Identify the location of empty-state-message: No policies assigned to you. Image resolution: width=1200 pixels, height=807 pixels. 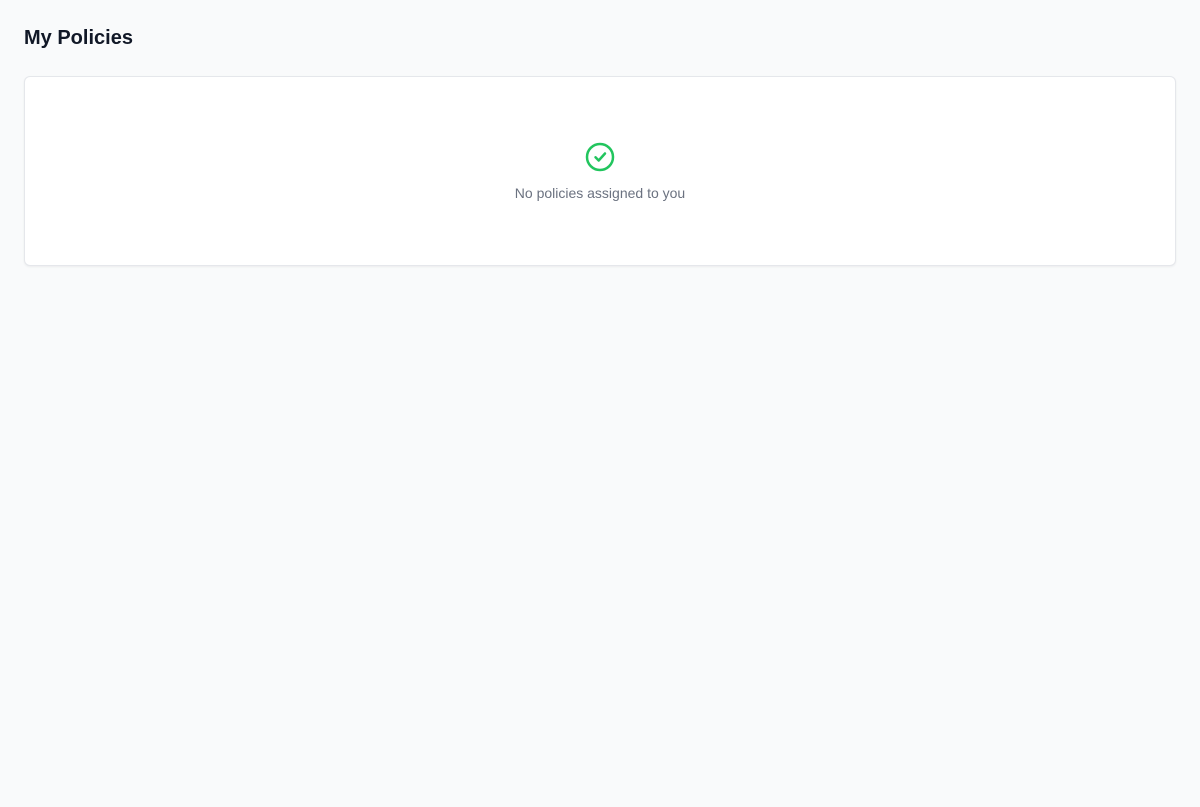
(600, 193).